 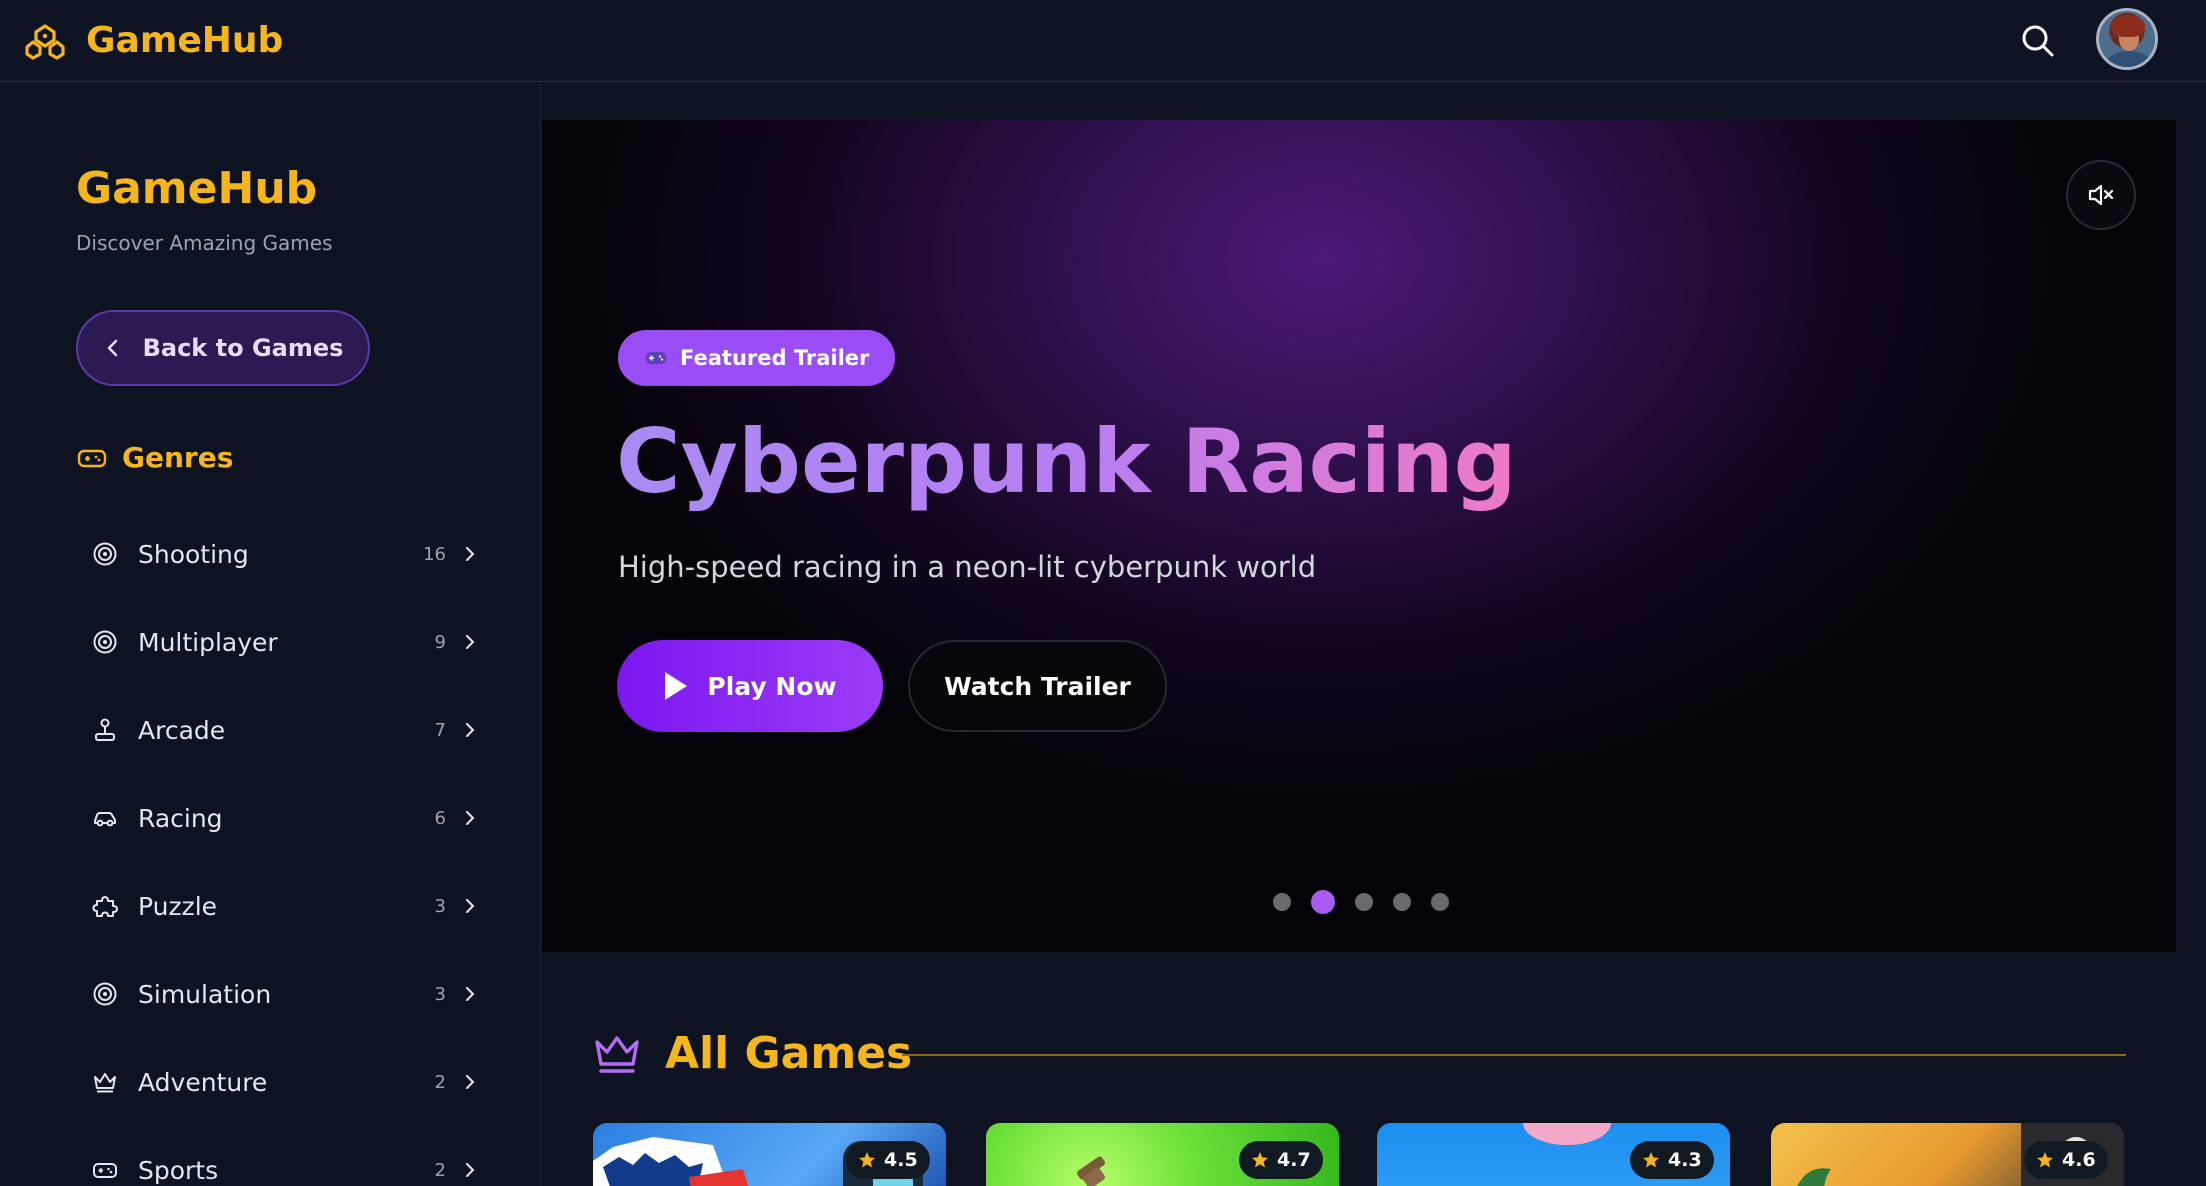 What do you see at coordinates (286, 818) in the screenshot?
I see `sidebar-item-racing: Racing 6` at bounding box center [286, 818].